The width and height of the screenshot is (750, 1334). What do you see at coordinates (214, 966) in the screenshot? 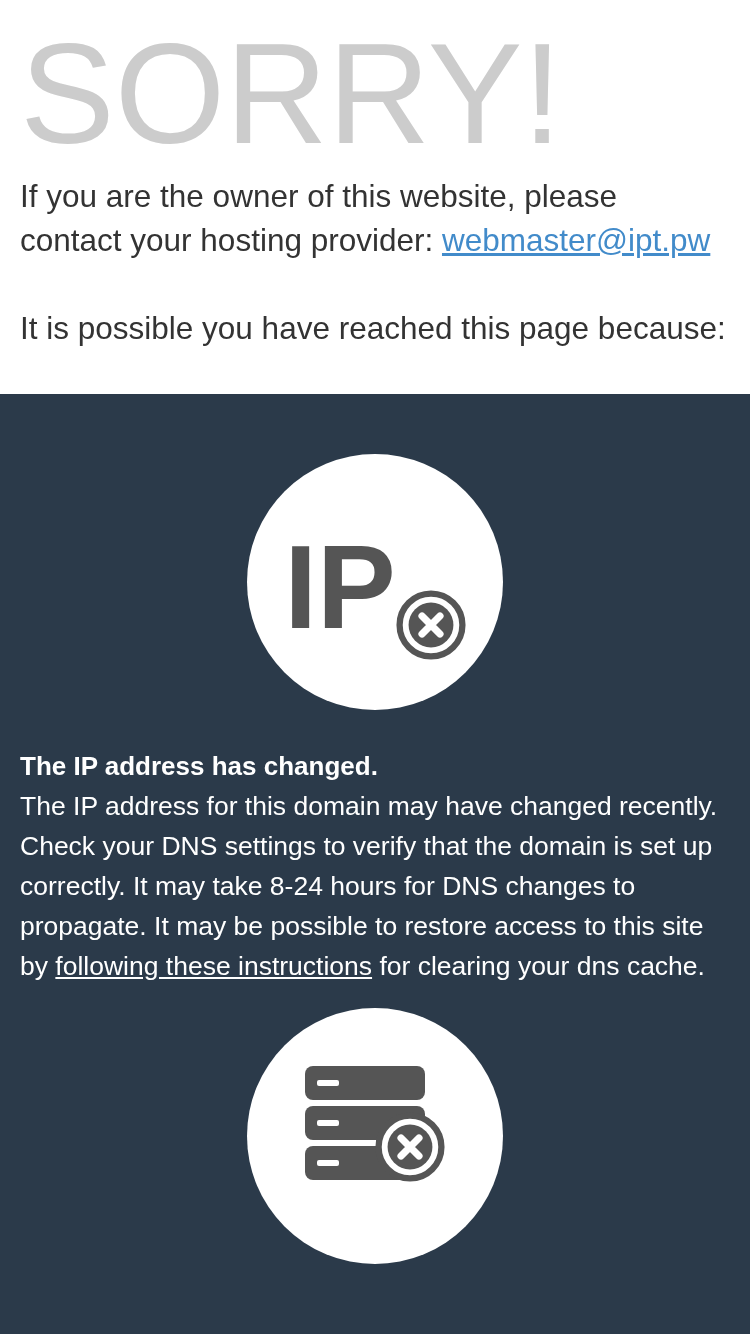
I see `instructions-link: following these instructions` at bounding box center [214, 966].